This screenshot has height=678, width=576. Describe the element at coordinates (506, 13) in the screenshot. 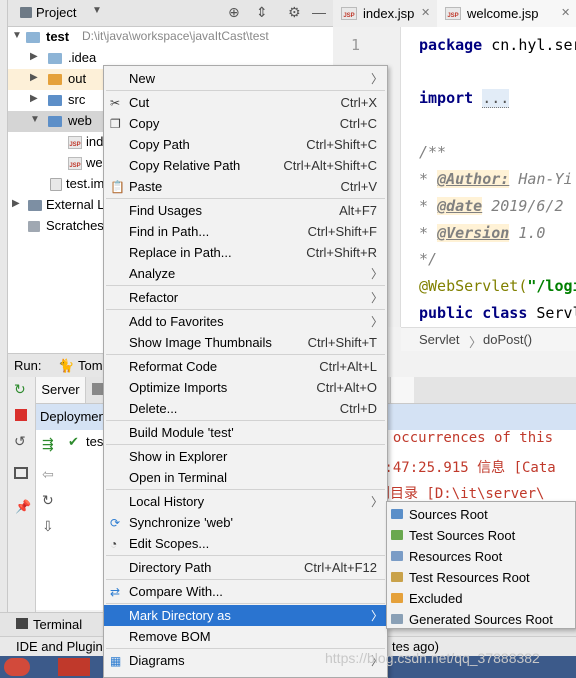

I see `tab-welcome-jsp: JSP welcome.jsp ✕` at that location.